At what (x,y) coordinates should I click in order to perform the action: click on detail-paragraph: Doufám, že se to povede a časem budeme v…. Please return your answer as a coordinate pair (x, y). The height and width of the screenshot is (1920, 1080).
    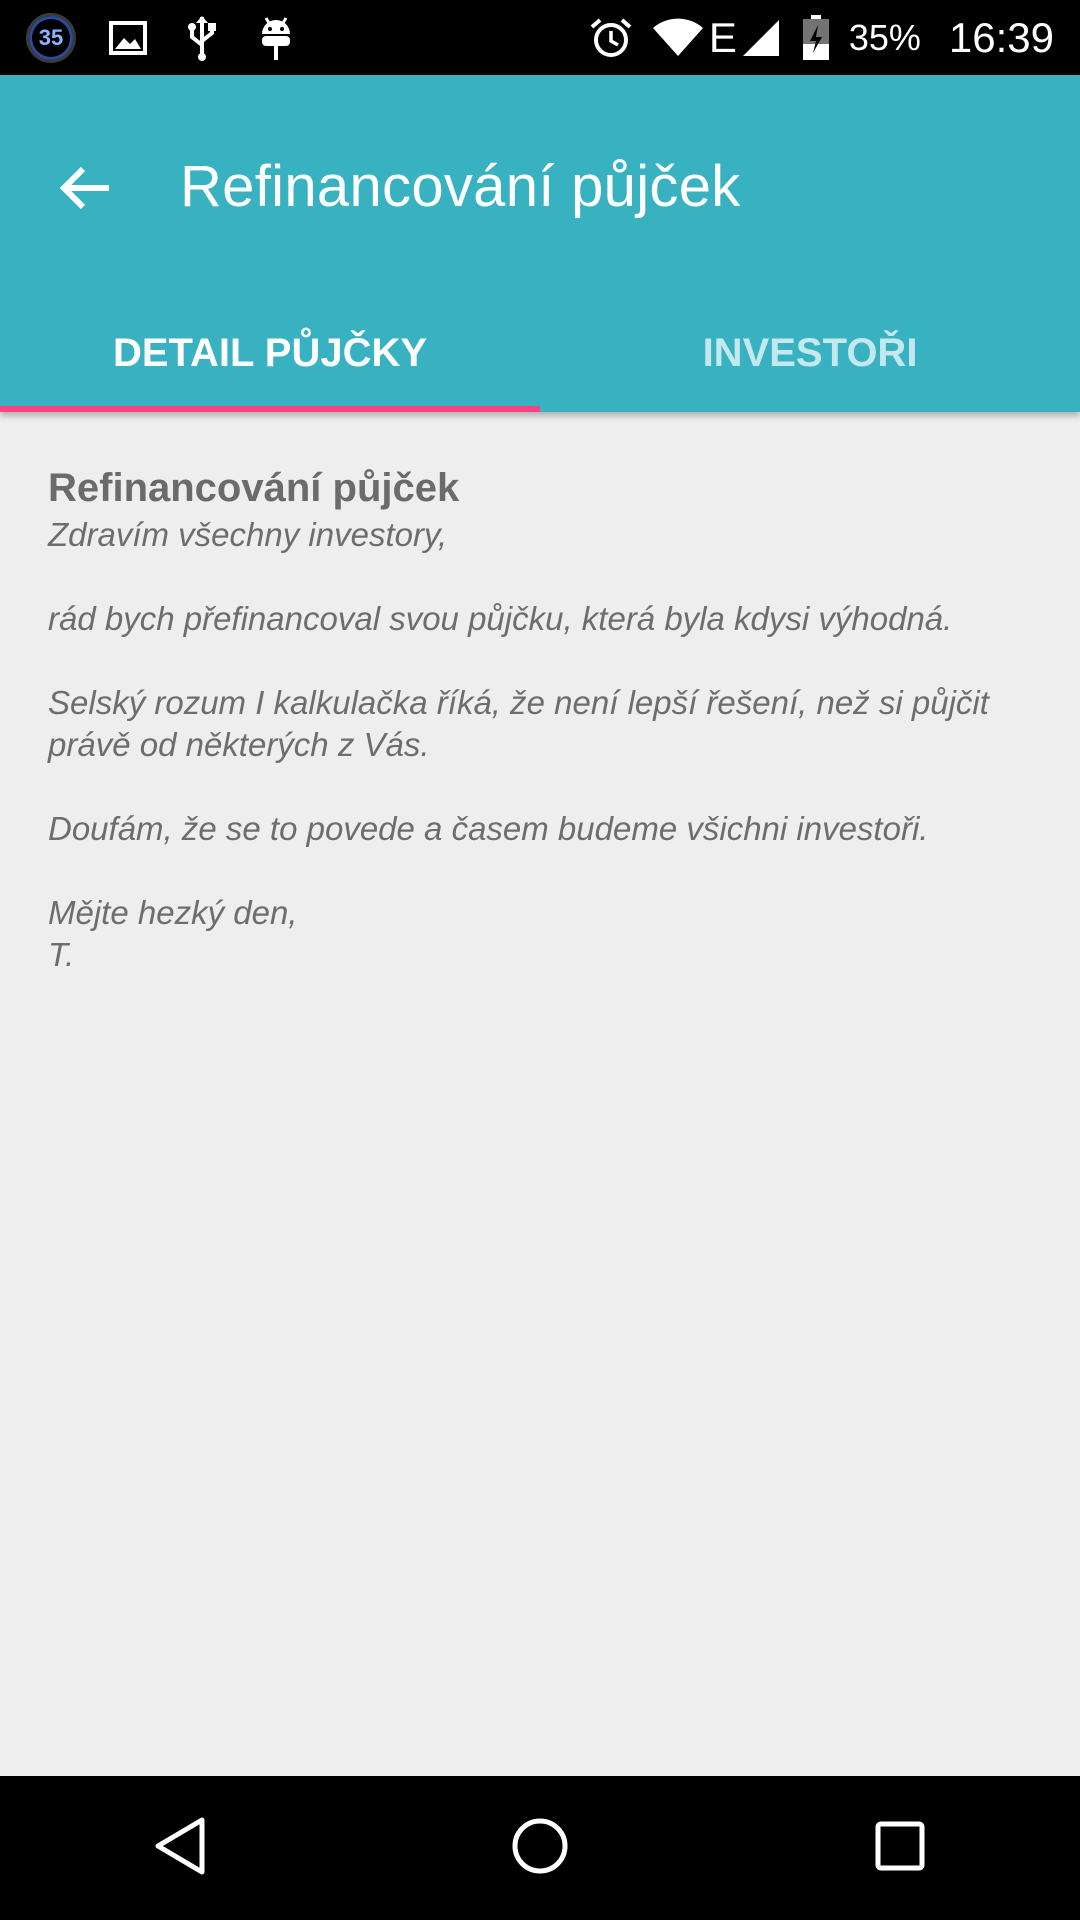
    Looking at the image, I should click on (488, 828).